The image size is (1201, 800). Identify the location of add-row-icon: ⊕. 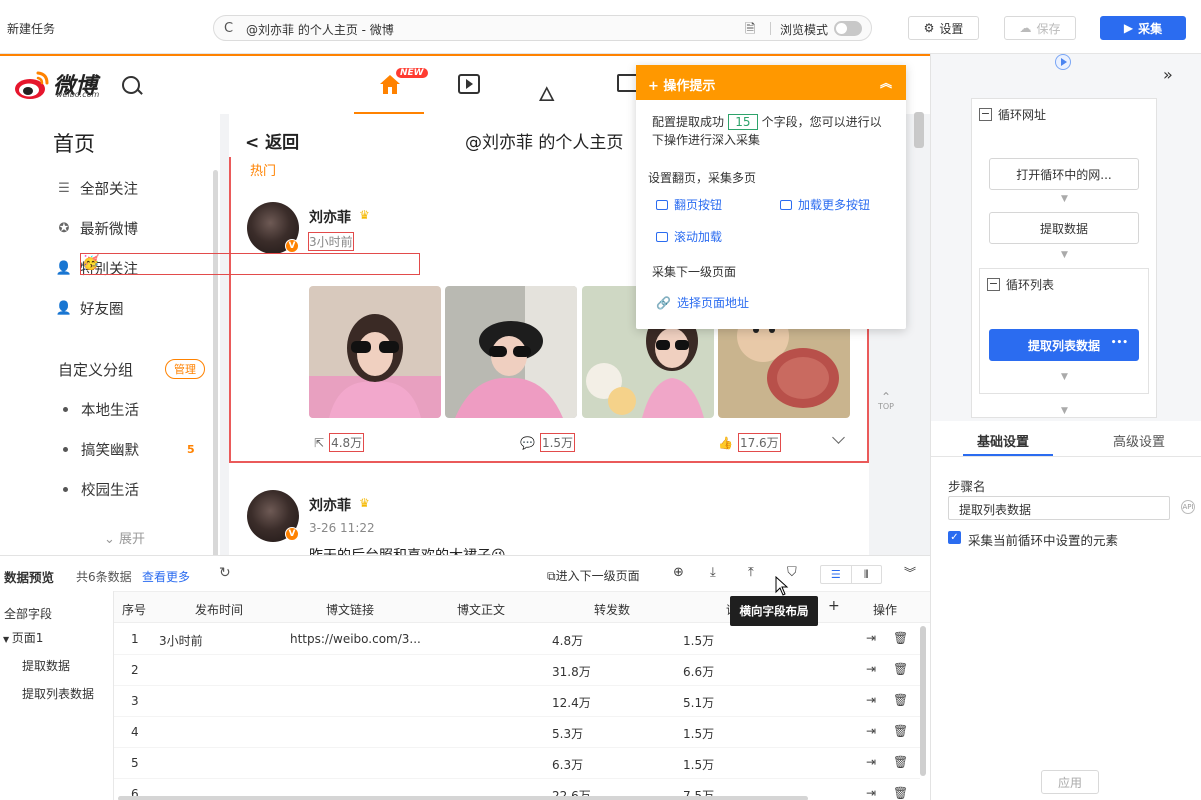
(678, 572).